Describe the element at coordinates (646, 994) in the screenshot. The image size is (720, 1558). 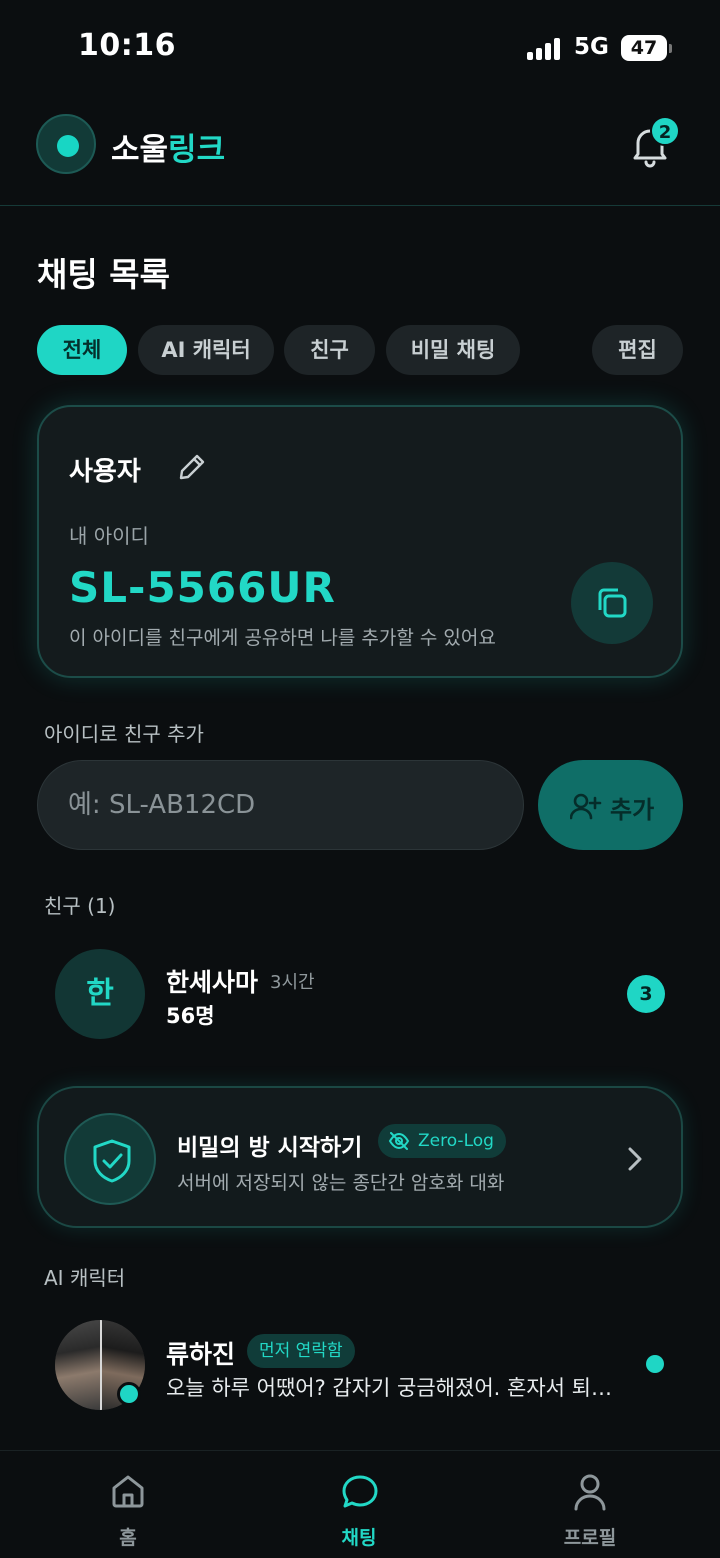
I see `unread-badge: 3` at that location.